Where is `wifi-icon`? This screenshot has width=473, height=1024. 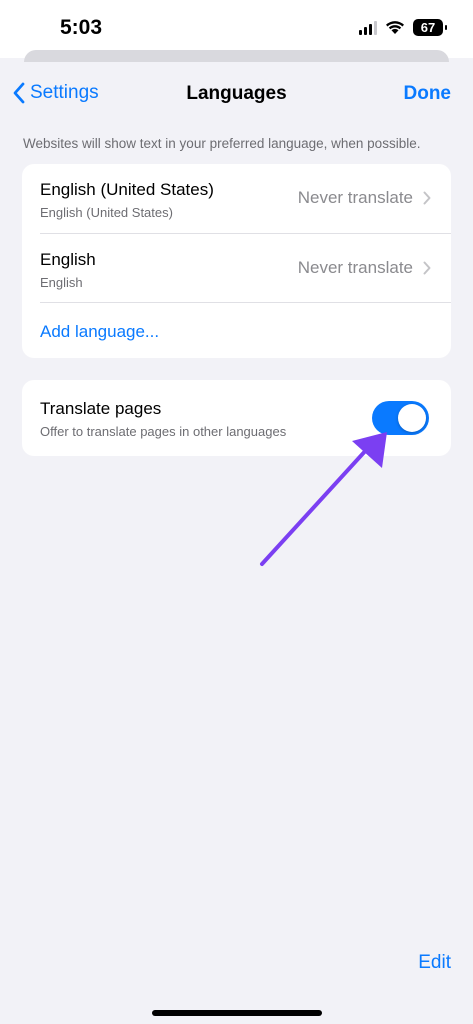
wifi-icon is located at coordinates (395, 27).